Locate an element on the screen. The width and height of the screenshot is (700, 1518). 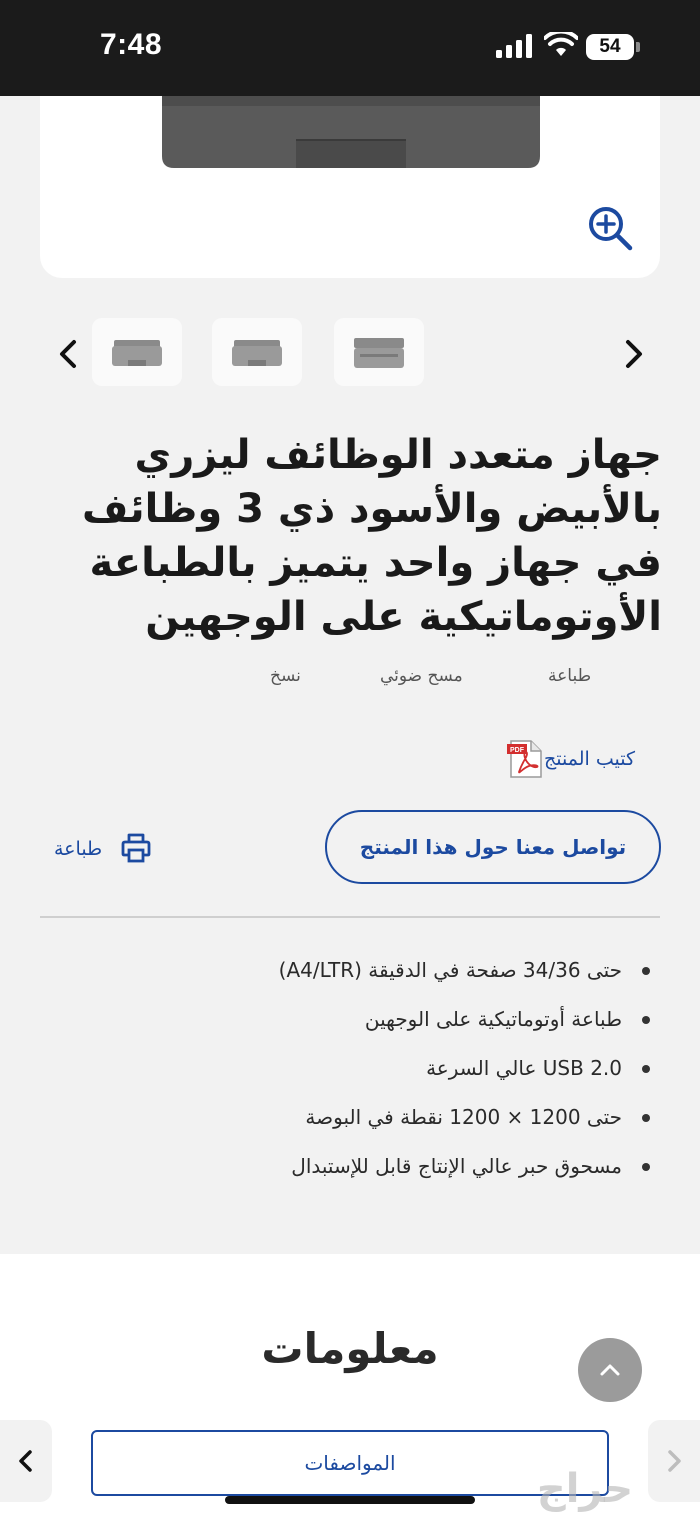
zoom-in-icon is located at coordinates (610, 228).